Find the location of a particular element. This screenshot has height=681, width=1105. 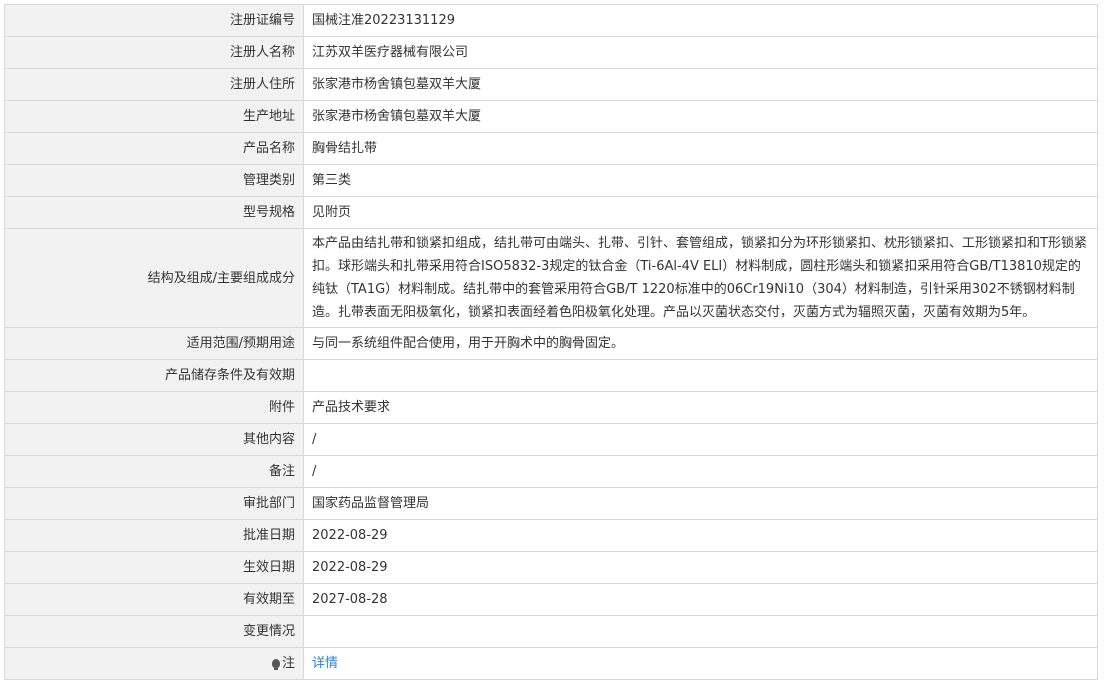

row-label: 注册证编号 is located at coordinates (154, 20).